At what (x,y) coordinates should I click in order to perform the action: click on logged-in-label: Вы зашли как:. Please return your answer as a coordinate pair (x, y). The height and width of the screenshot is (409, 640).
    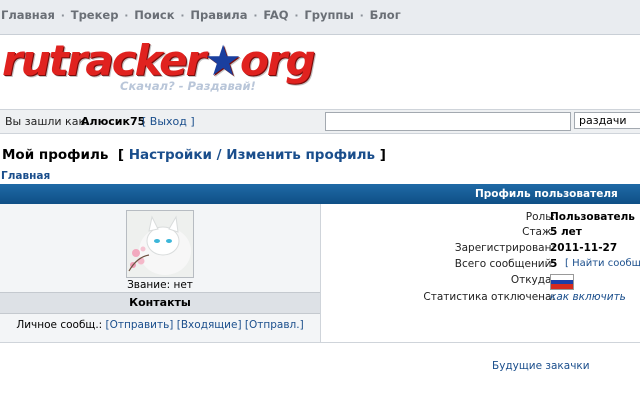
    Looking at the image, I should click on (47, 121).